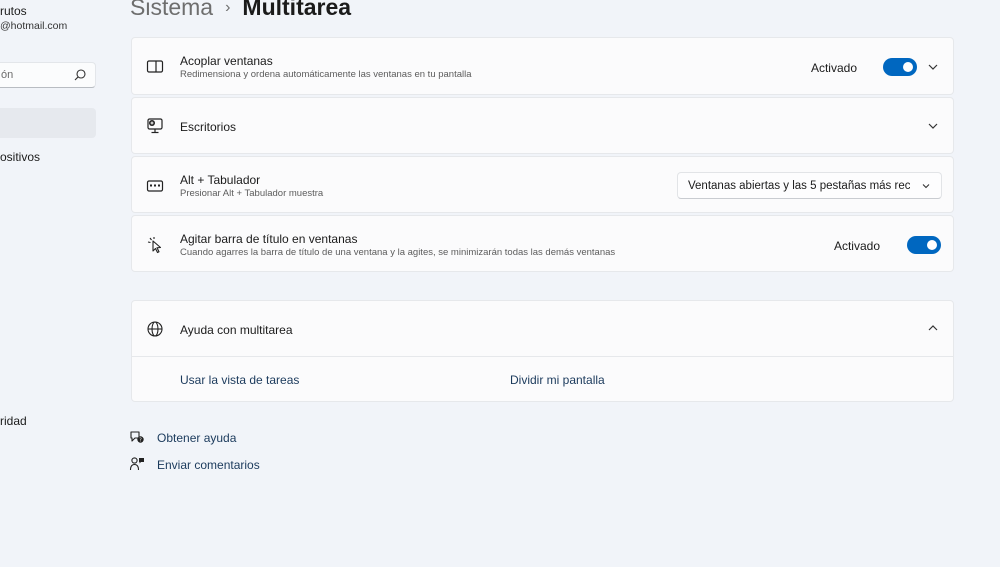 The height and width of the screenshot is (567, 1000). I want to click on breadcrumb: Sistema › Multitarea, so click(240, 10).